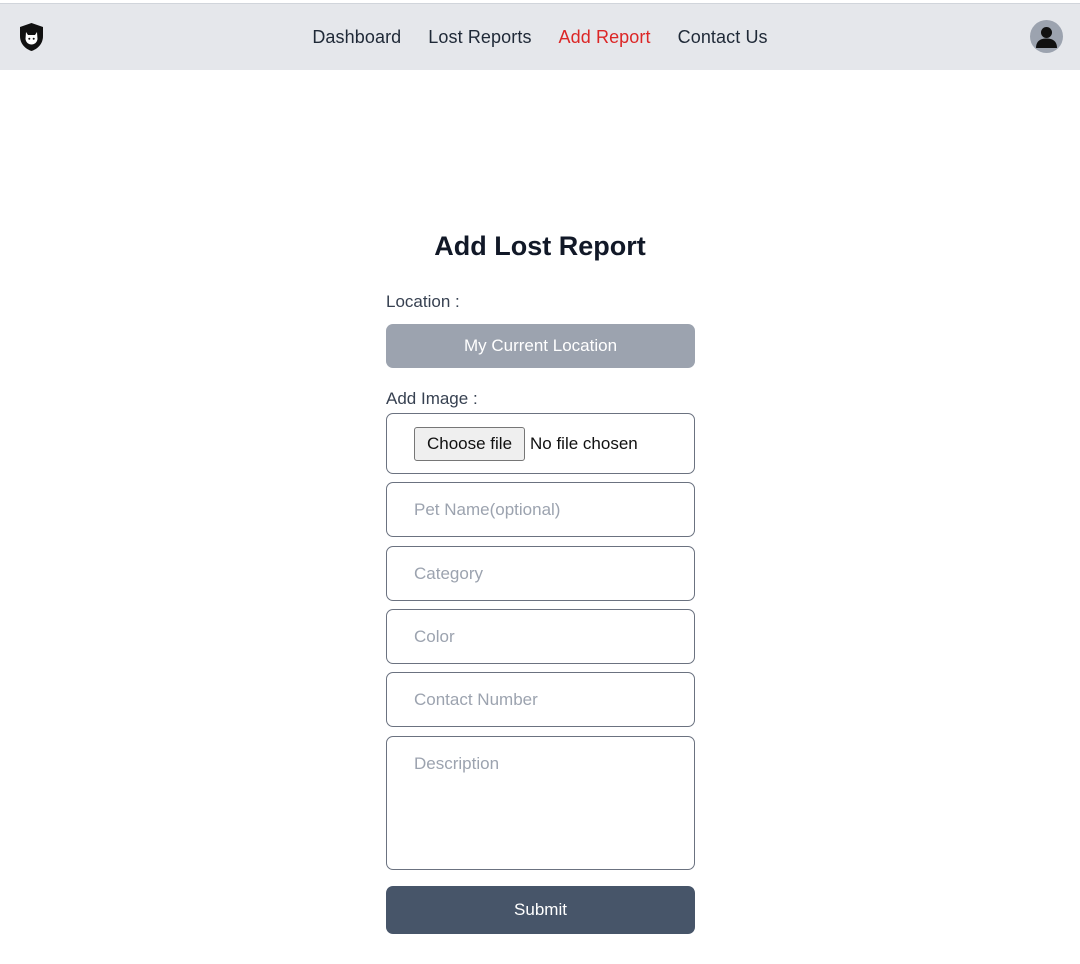  I want to click on file-status-text: No file chosen, so click(584, 443).